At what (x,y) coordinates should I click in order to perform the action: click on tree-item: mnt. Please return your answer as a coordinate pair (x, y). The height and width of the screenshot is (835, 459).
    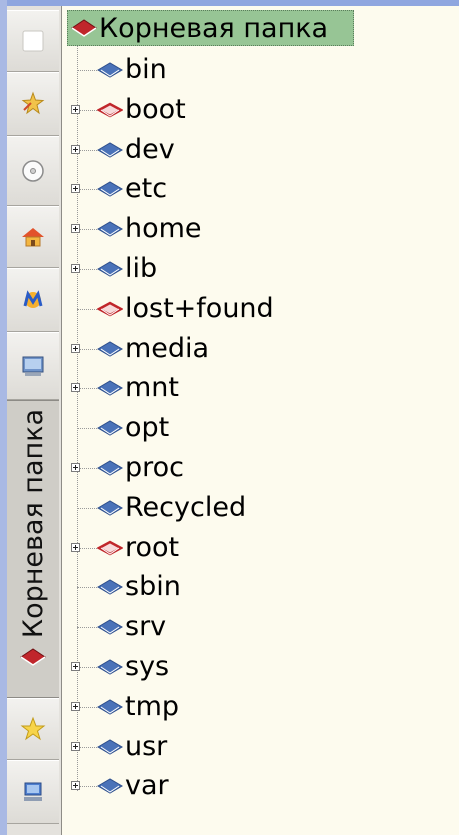
    Looking at the image, I should click on (257, 388).